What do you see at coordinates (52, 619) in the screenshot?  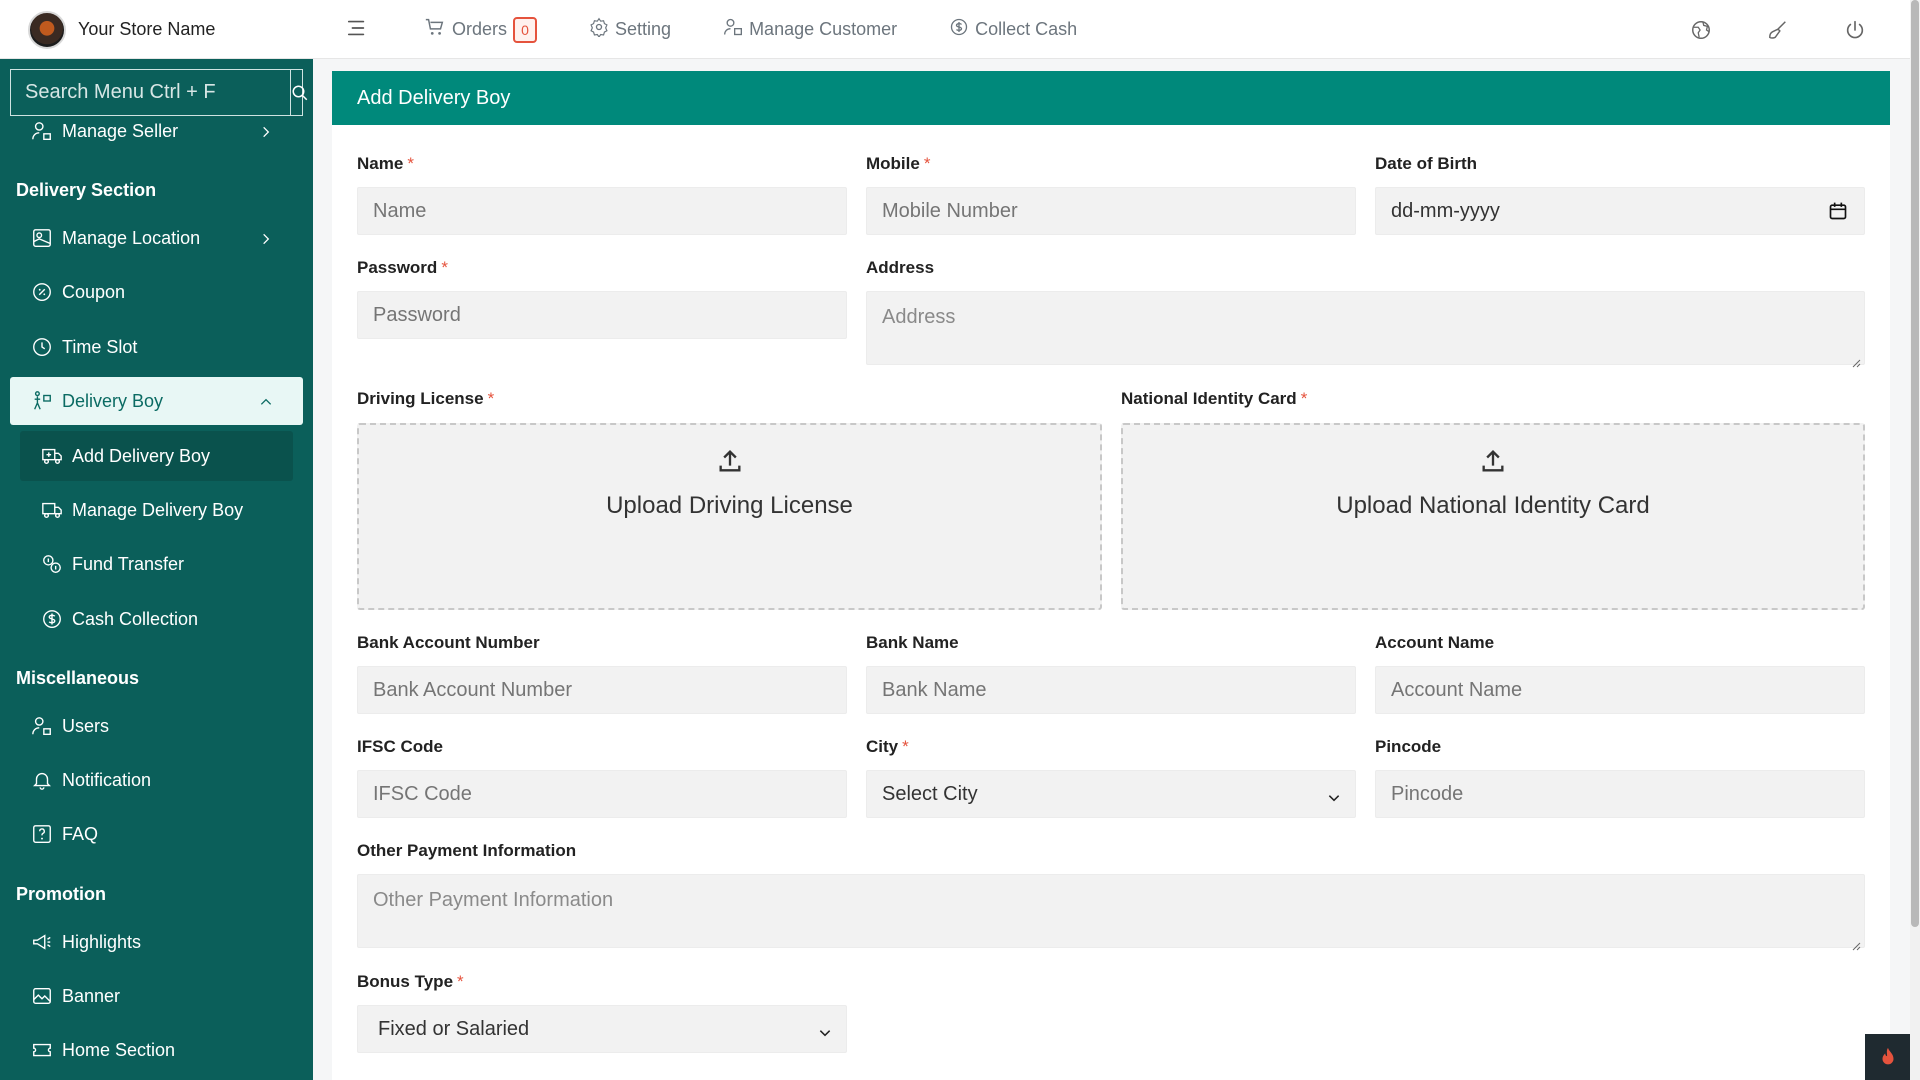 I see `cash-icon` at bounding box center [52, 619].